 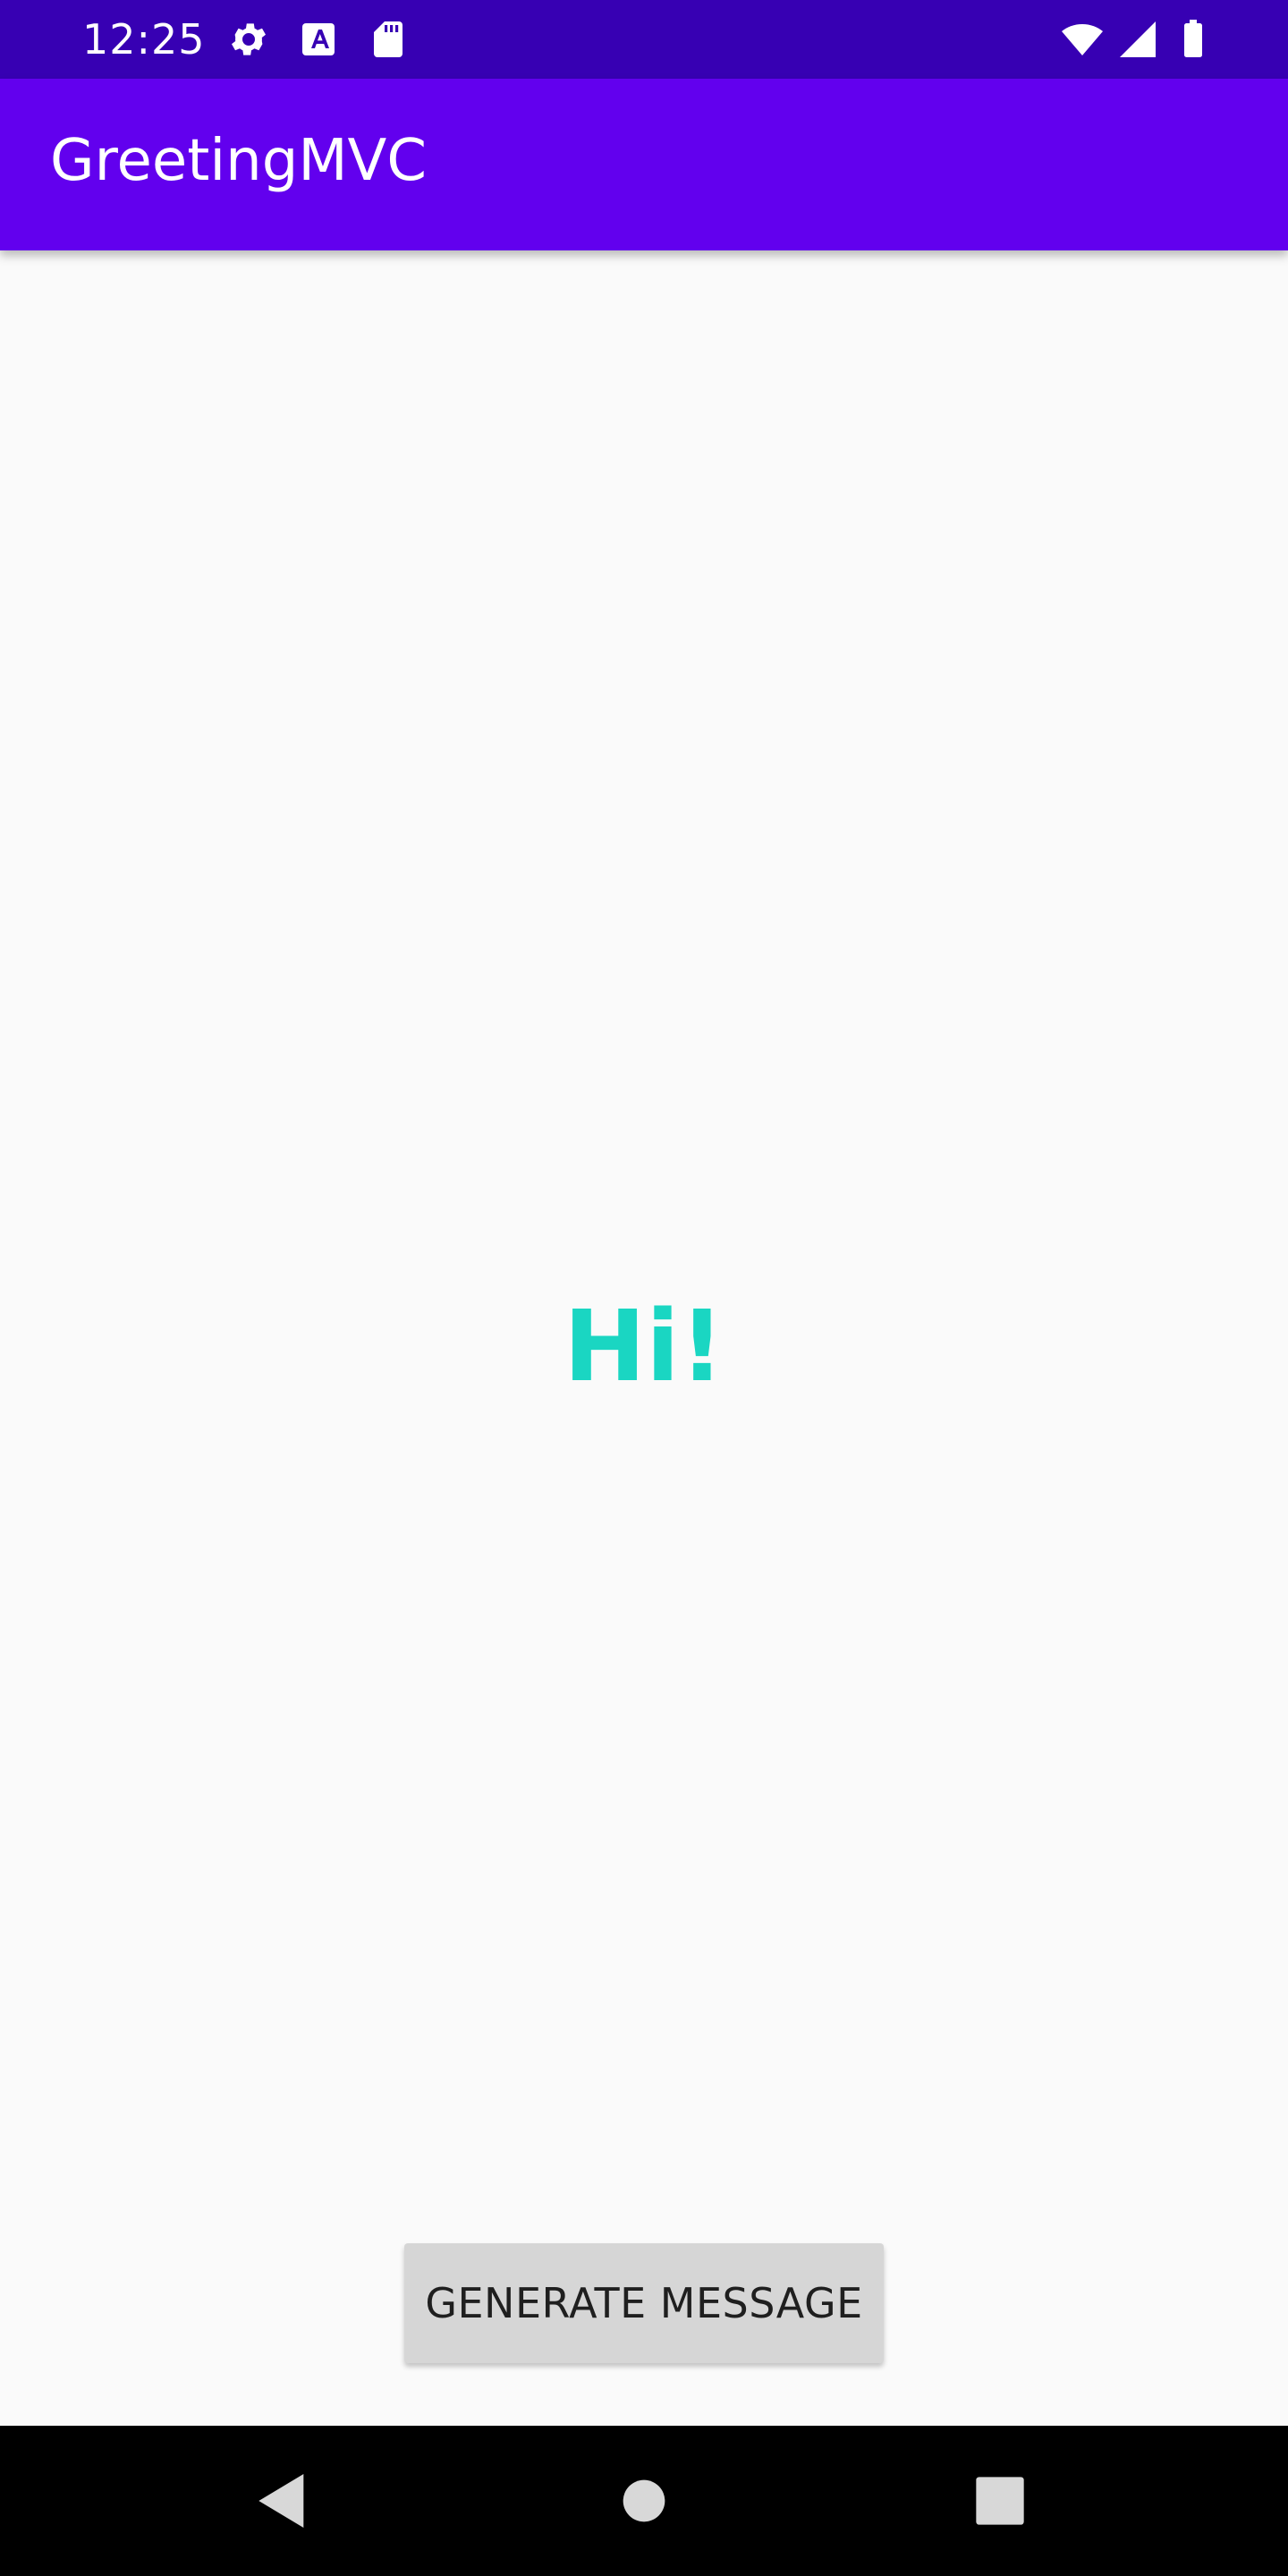 What do you see at coordinates (1137, 39) in the screenshot?
I see `signal-icon` at bounding box center [1137, 39].